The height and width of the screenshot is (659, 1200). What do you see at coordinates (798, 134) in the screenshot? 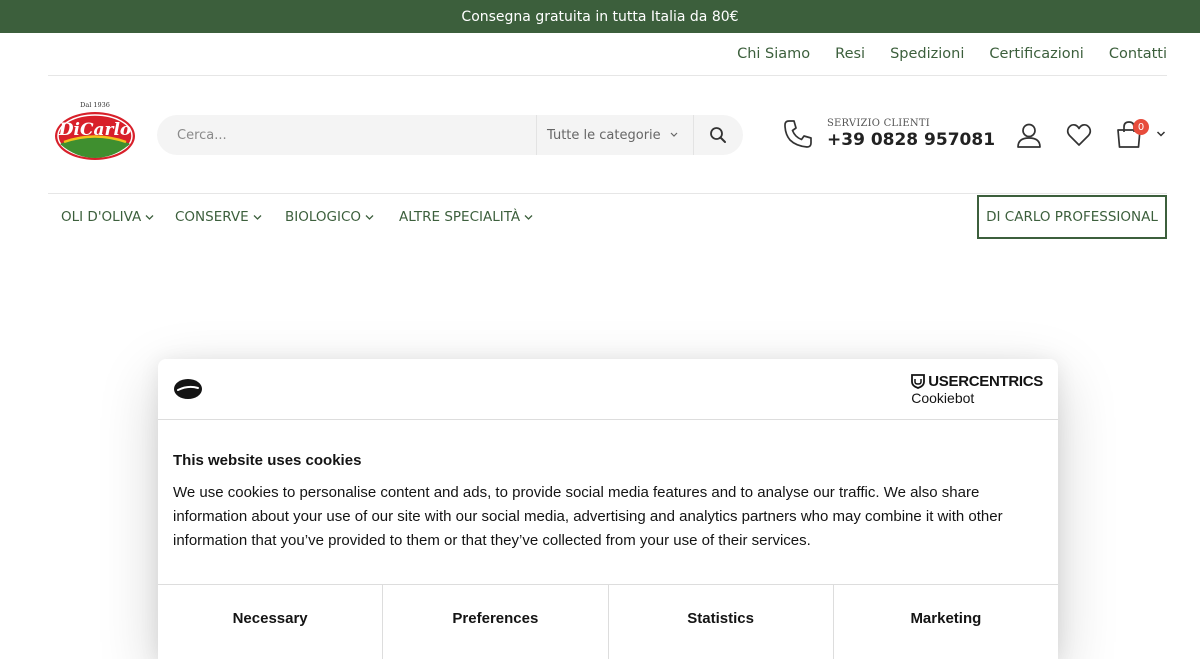
I see `phone-icon` at bounding box center [798, 134].